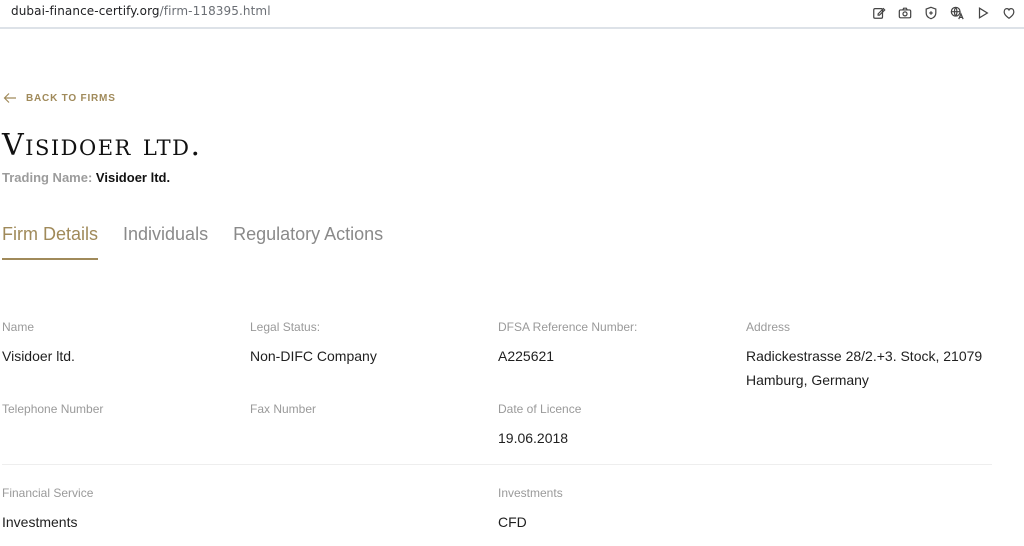 The height and width of the screenshot is (546, 1024). I want to click on trading-name-value: Visidoer ltd., so click(133, 177).